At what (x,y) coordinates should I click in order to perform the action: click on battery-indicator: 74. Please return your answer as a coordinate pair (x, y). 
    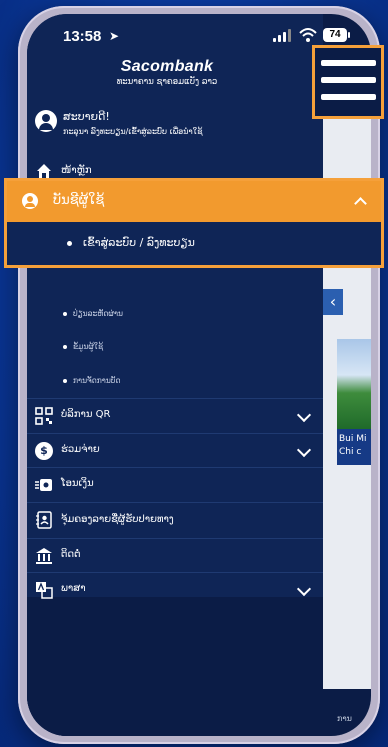
    Looking at the image, I should click on (335, 35).